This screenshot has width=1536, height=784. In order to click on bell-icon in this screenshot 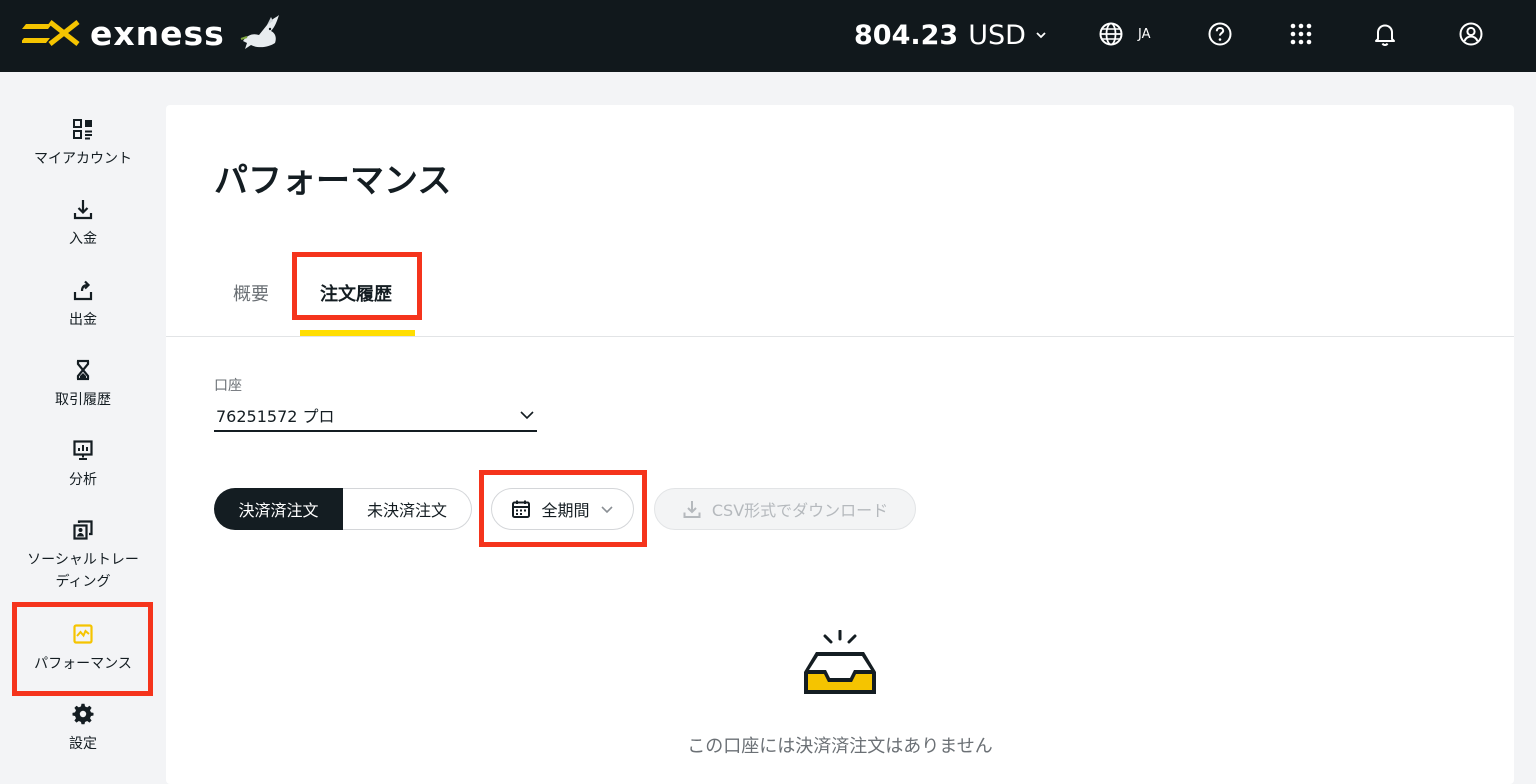, I will do `click(1385, 35)`.